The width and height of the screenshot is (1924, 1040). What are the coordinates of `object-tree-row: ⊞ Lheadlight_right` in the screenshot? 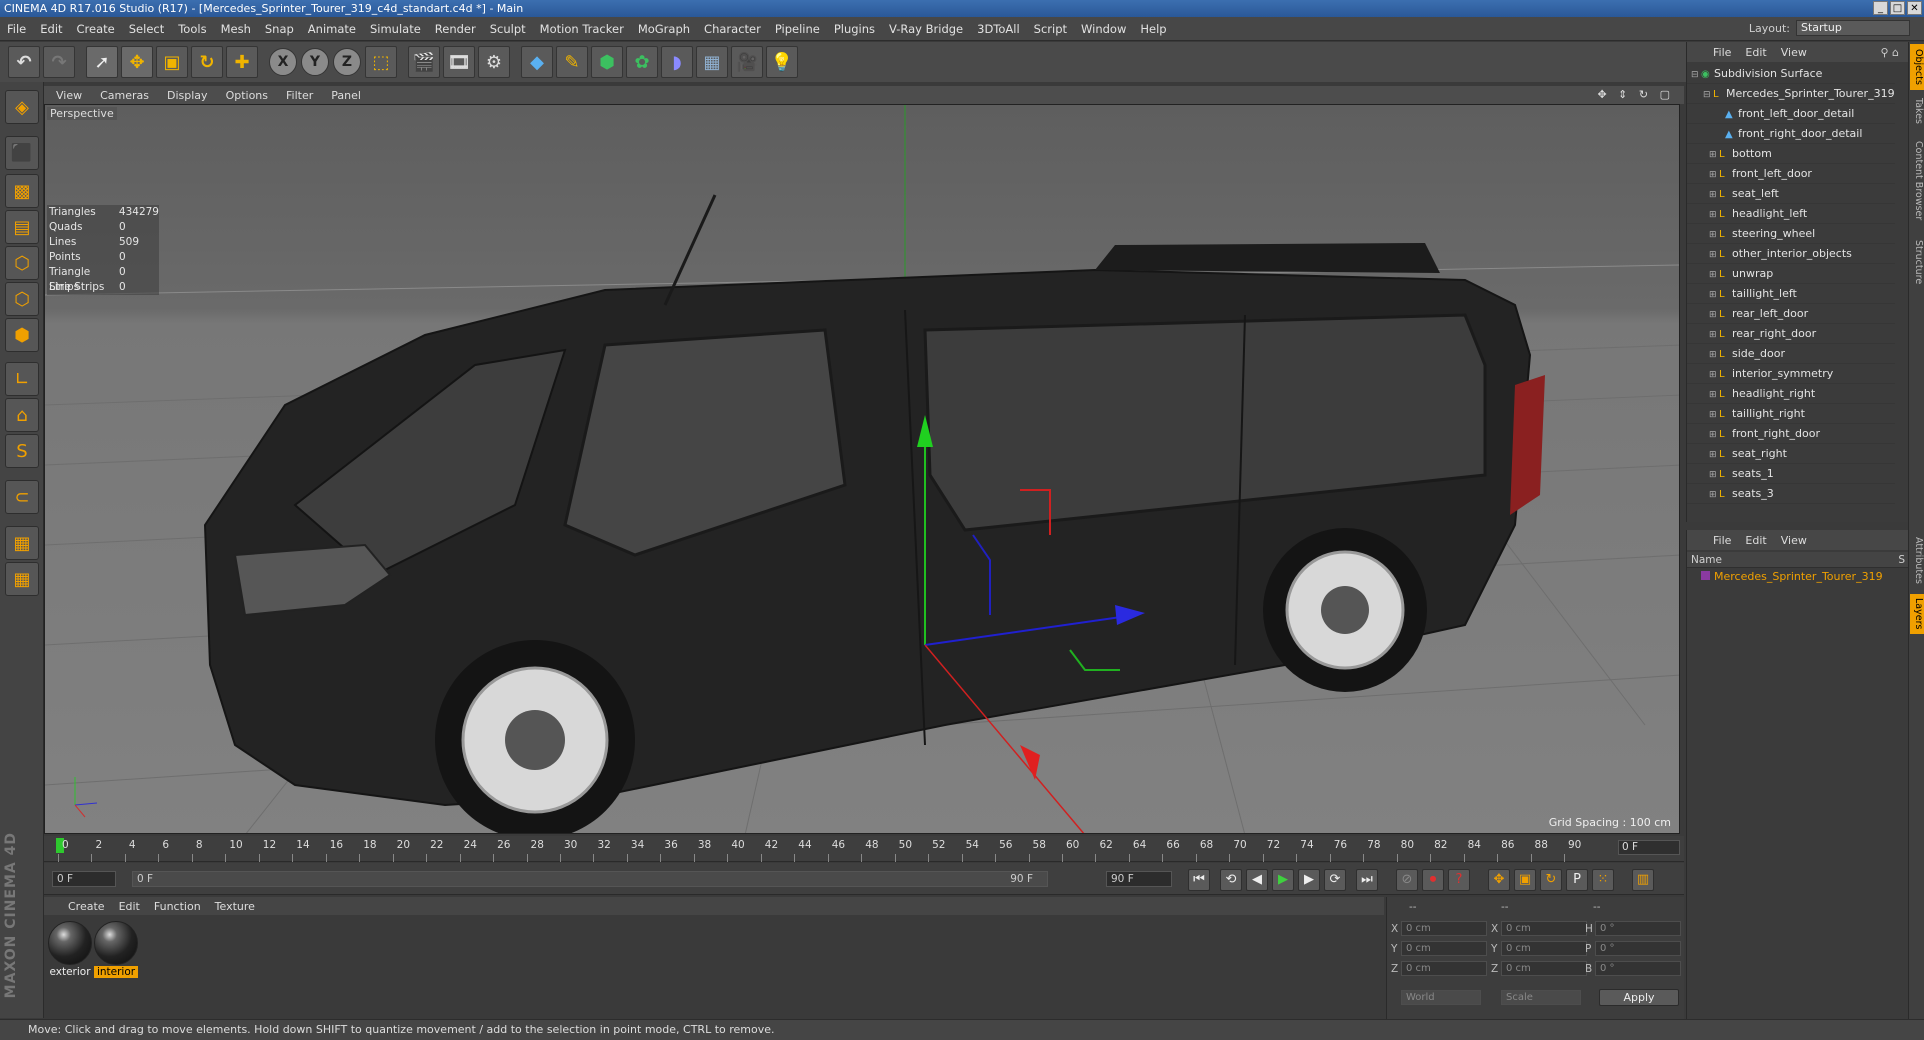 It's located at (1791, 394).